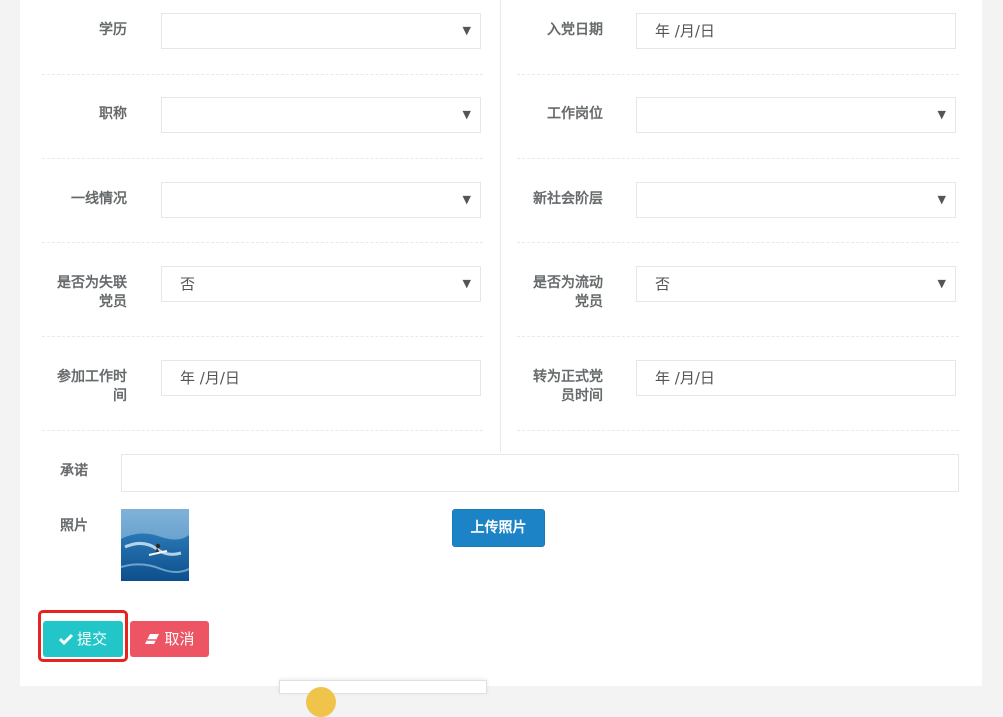 The height and width of the screenshot is (717, 1003). What do you see at coordinates (540, 473) in the screenshot?
I see `promise-input` at bounding box center [540, 473].